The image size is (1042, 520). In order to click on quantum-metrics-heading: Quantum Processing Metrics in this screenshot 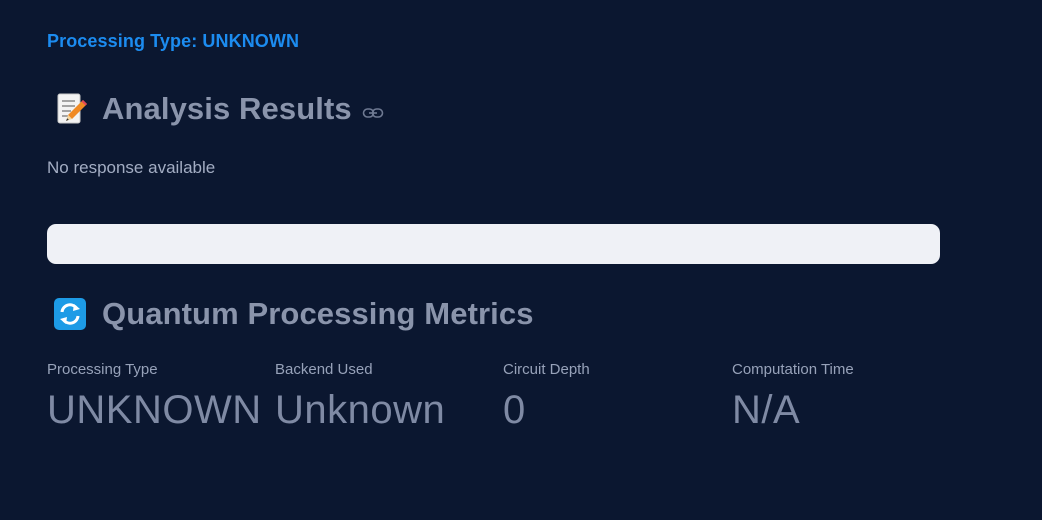, I will do `click(293, 314)`.